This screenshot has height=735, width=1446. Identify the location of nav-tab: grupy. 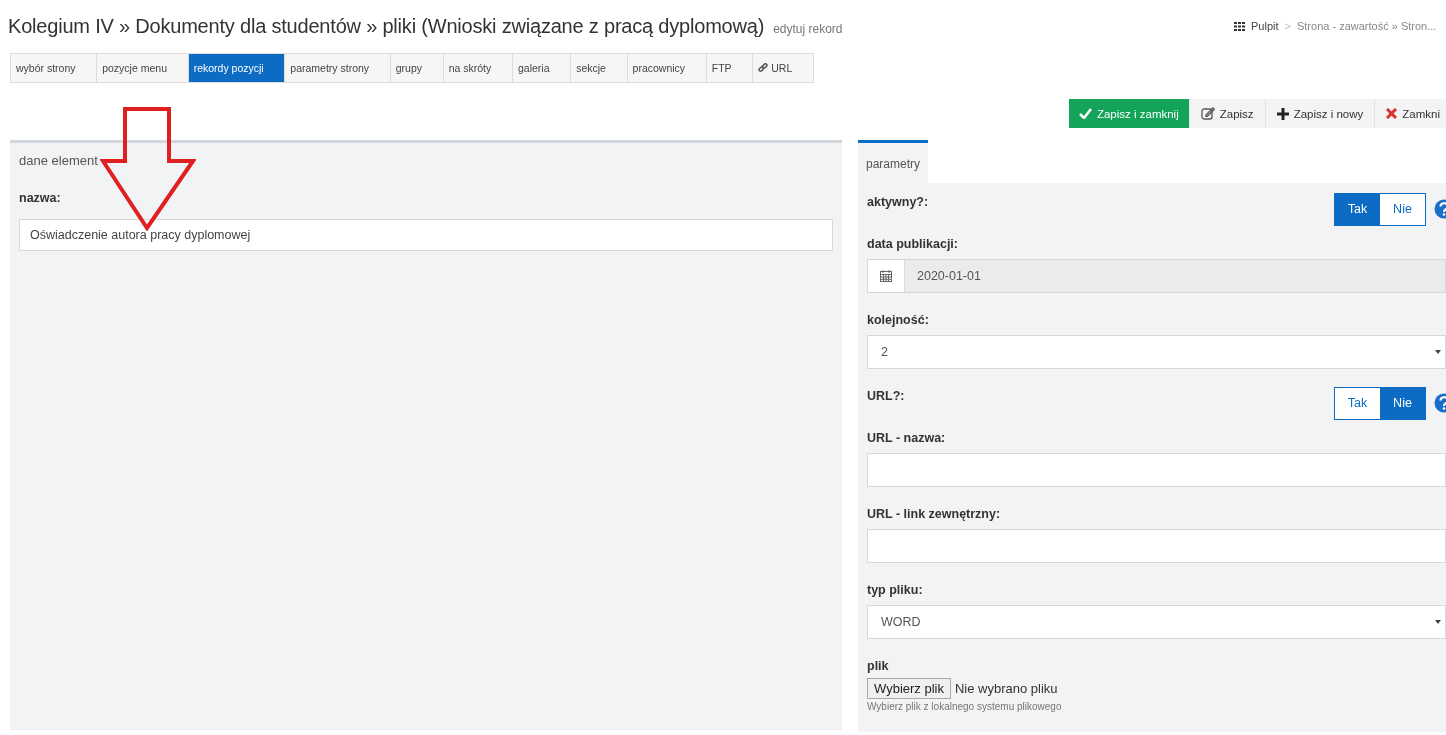
(417, 68).